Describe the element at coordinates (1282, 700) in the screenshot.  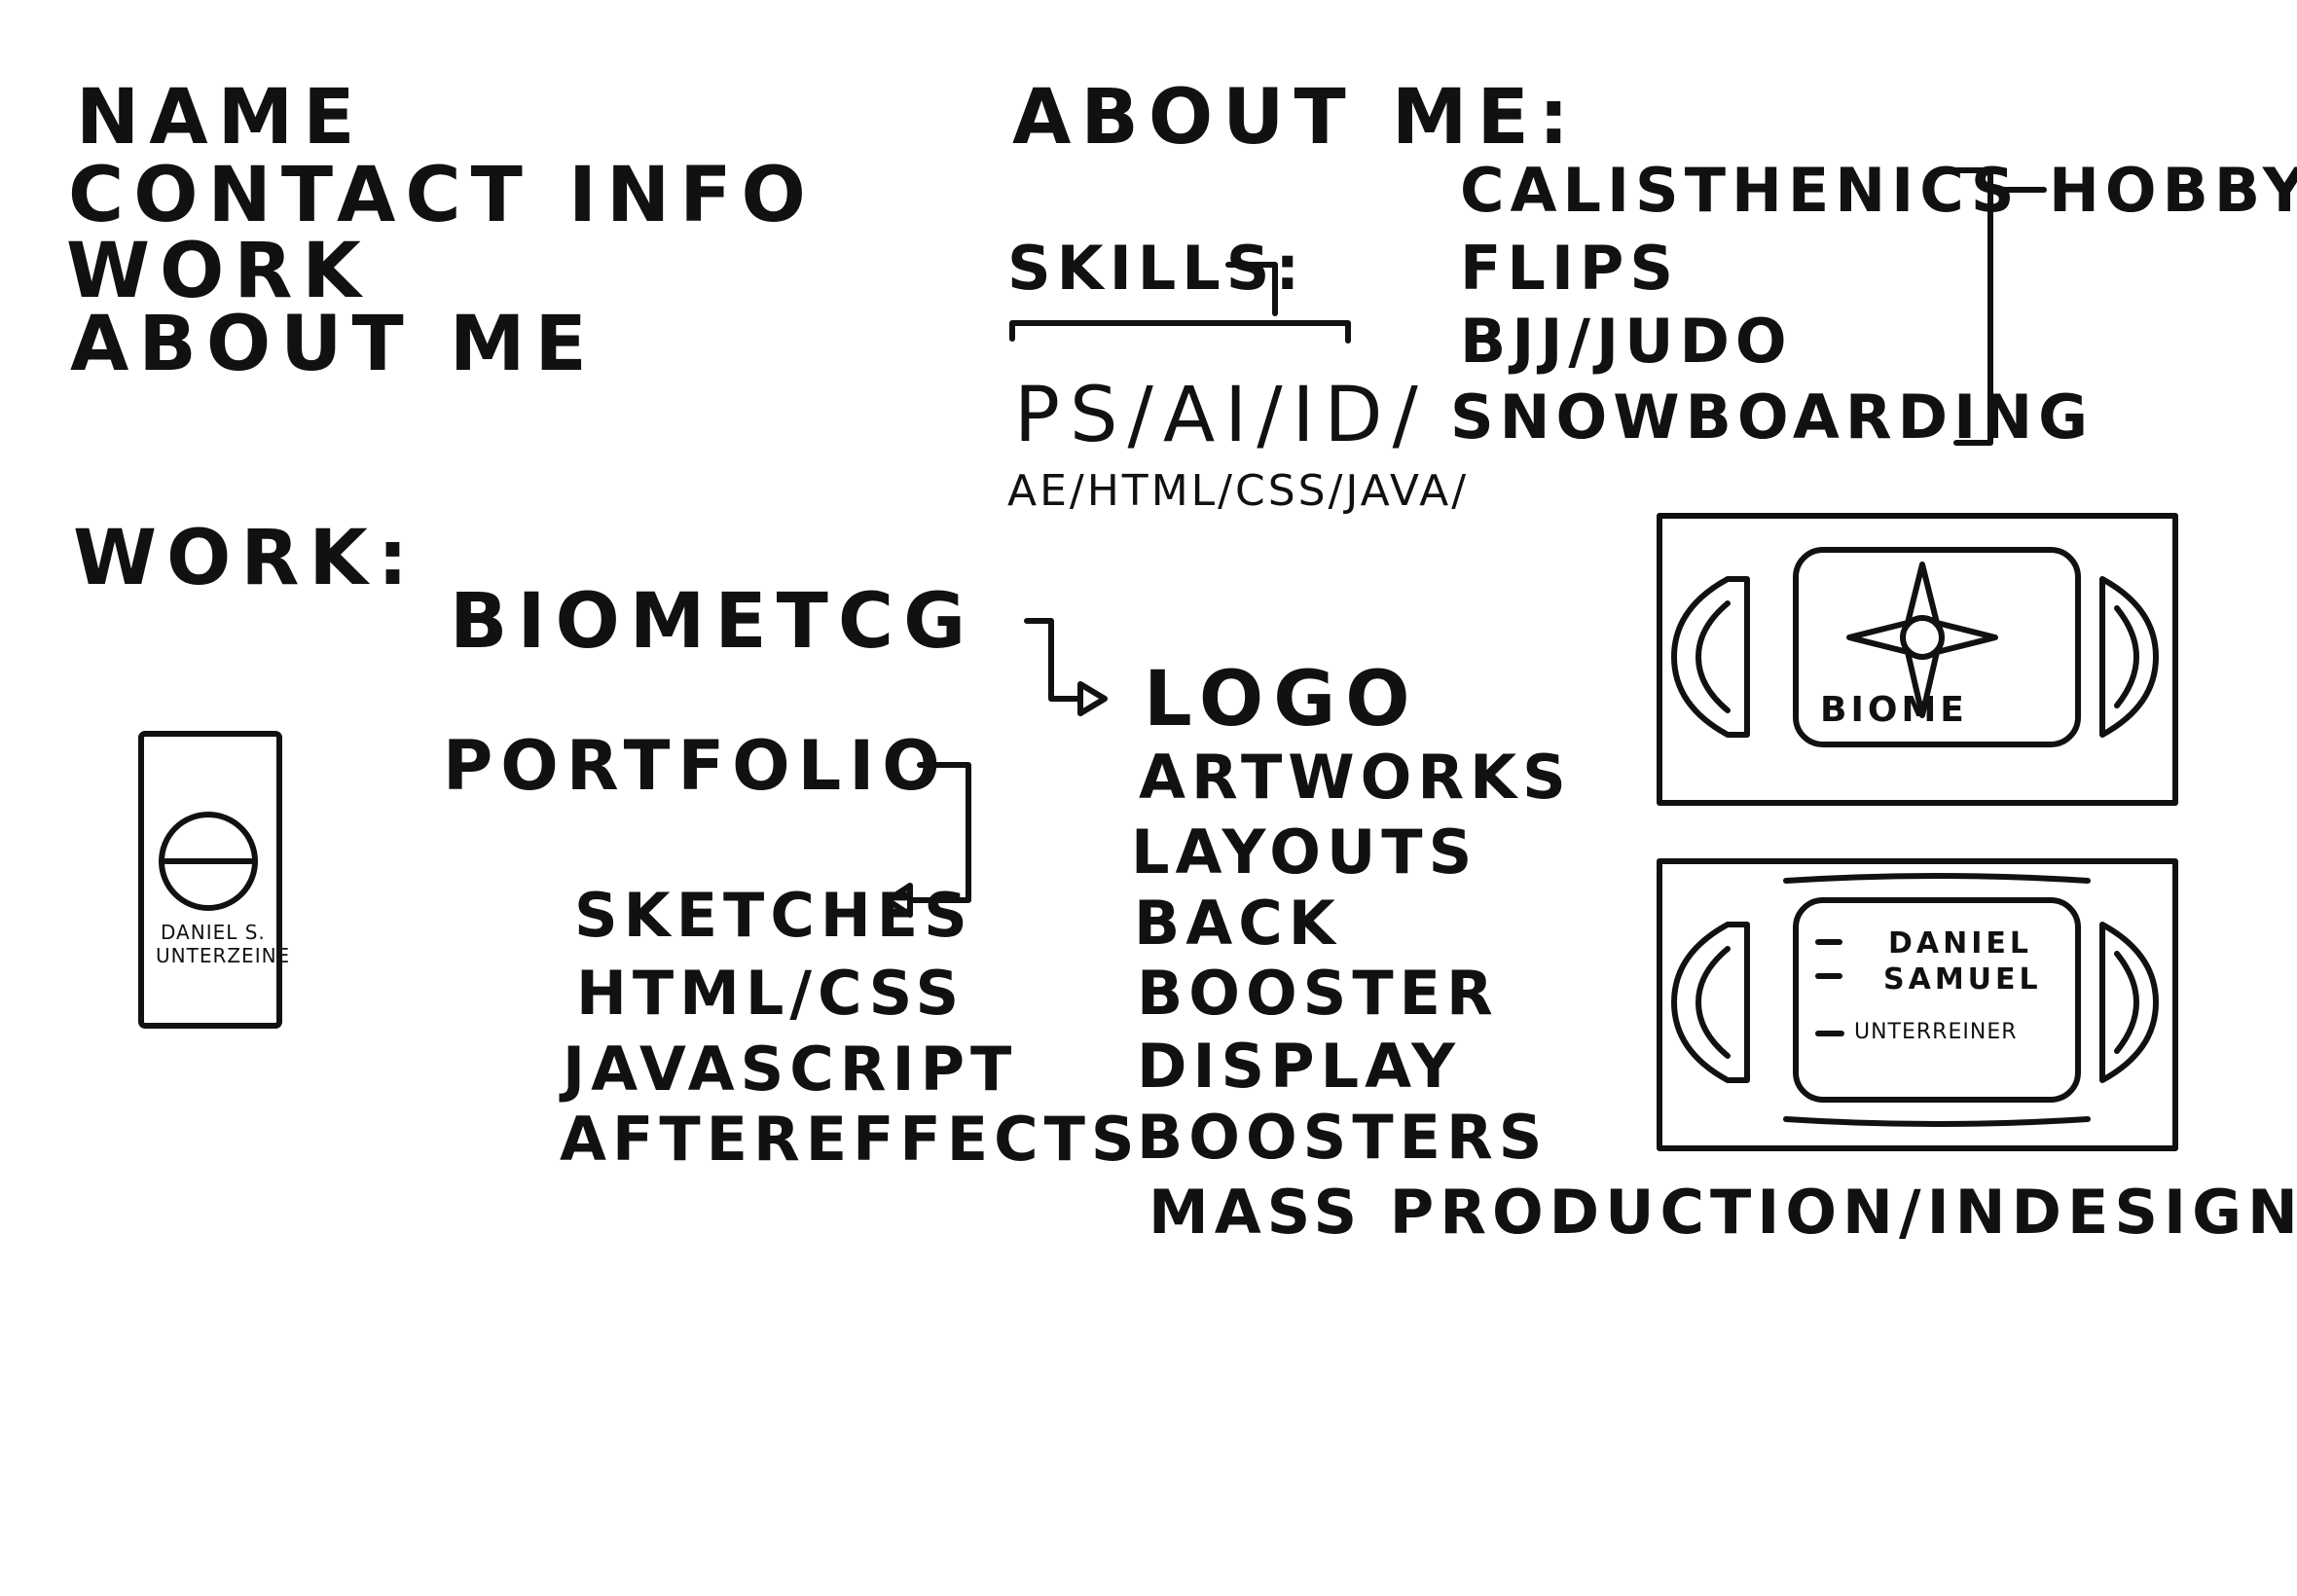
I see `biome-item-logo: LOGO` at that location.